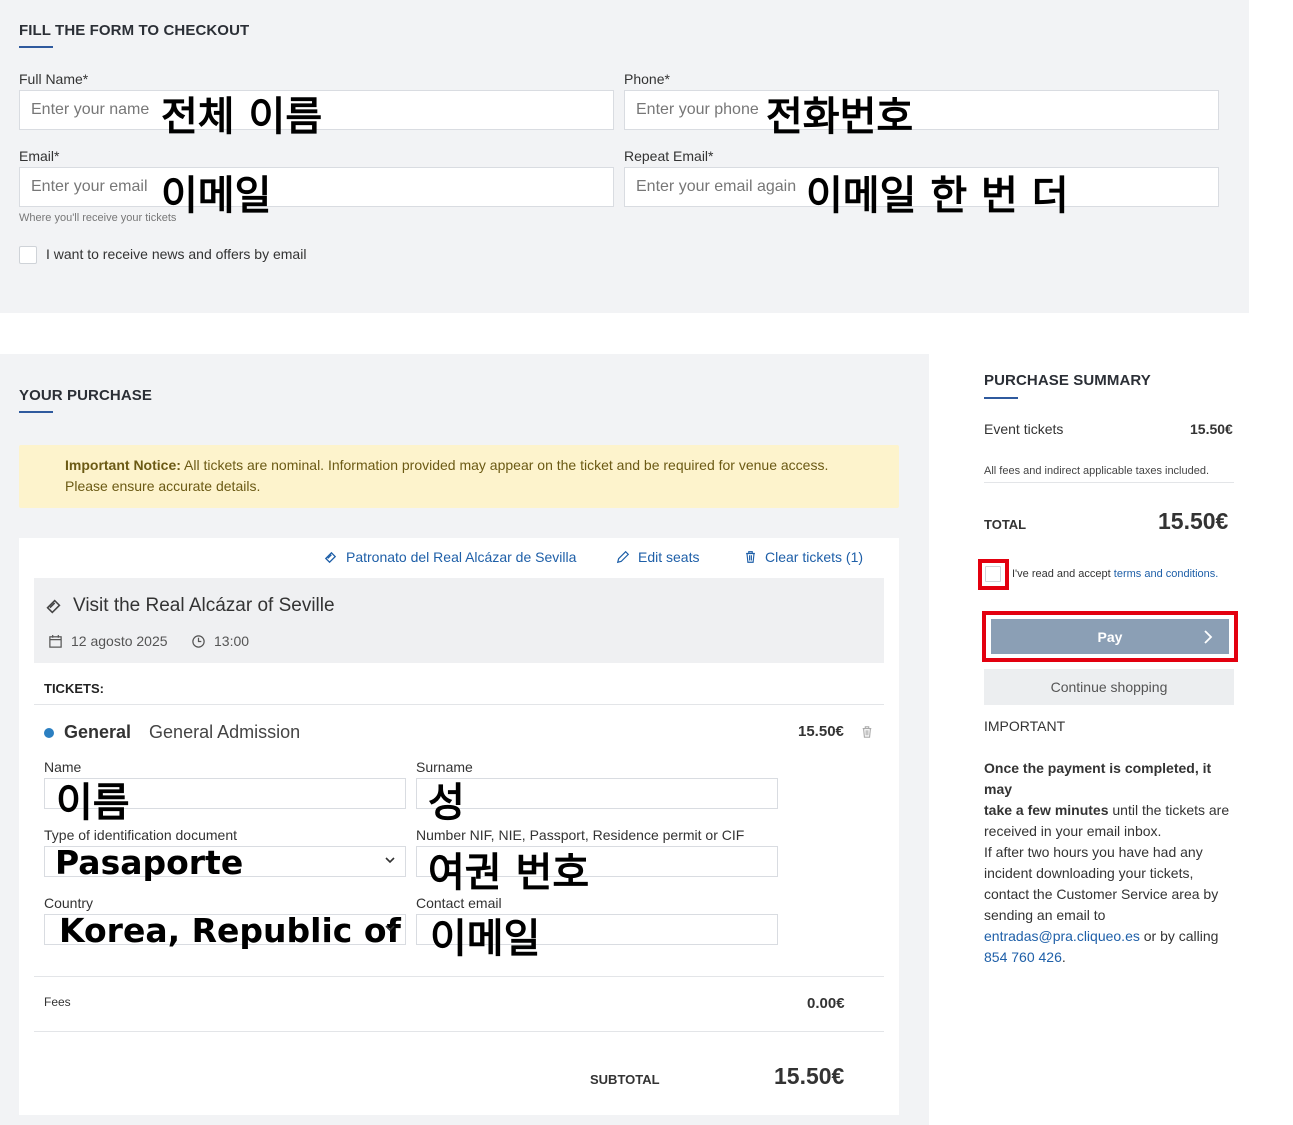 The height and width of the screenshot is (1125, 1293). What do you see at coordinates (1166, 574) in the screenshot?
I see `terms-link: terms and conditions.` at bounding box center [1166, 574].